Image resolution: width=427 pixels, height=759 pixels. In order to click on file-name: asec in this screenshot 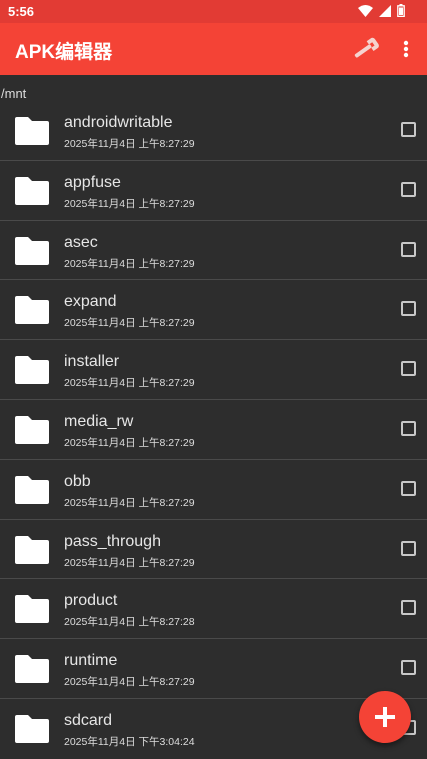, I will do `click(81, 242)`.